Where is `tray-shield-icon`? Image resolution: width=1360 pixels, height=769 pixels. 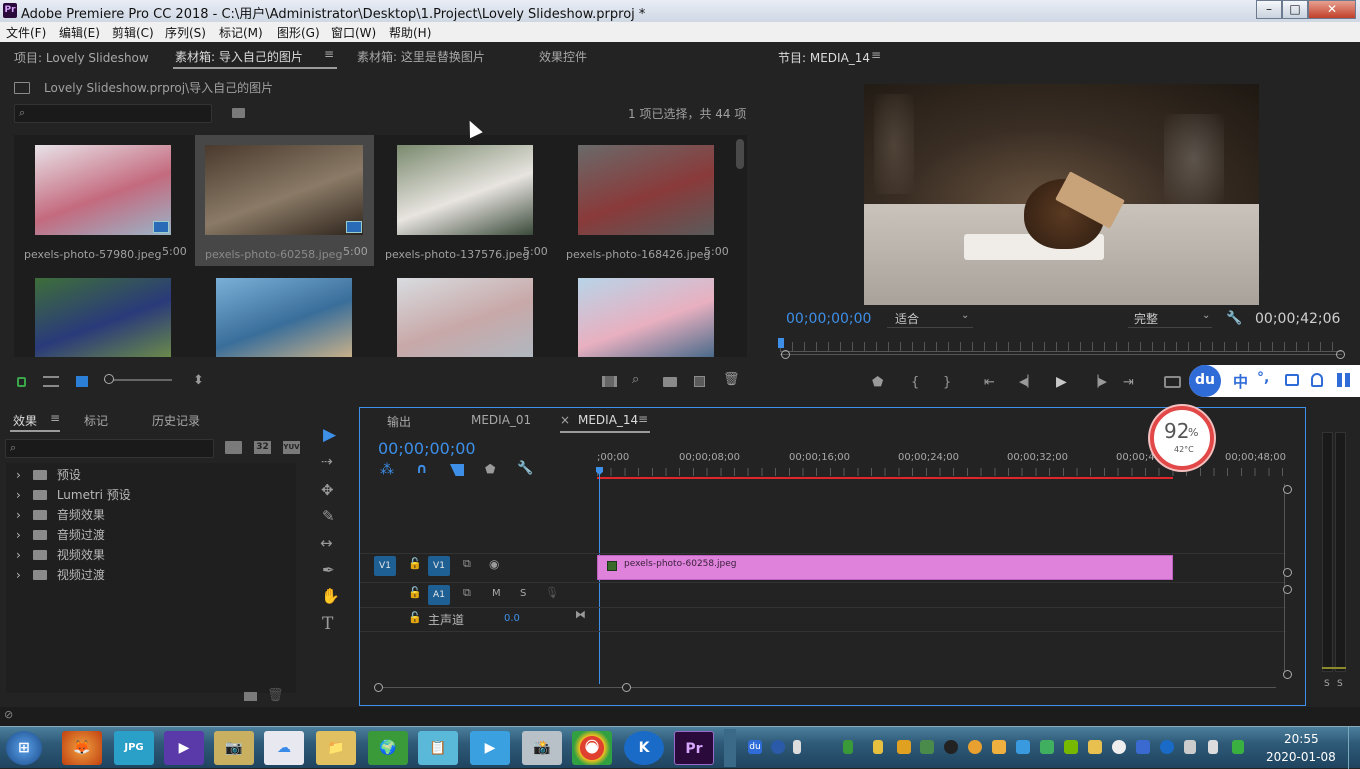
tray-shield-icon is located at coordinates (904, 747).